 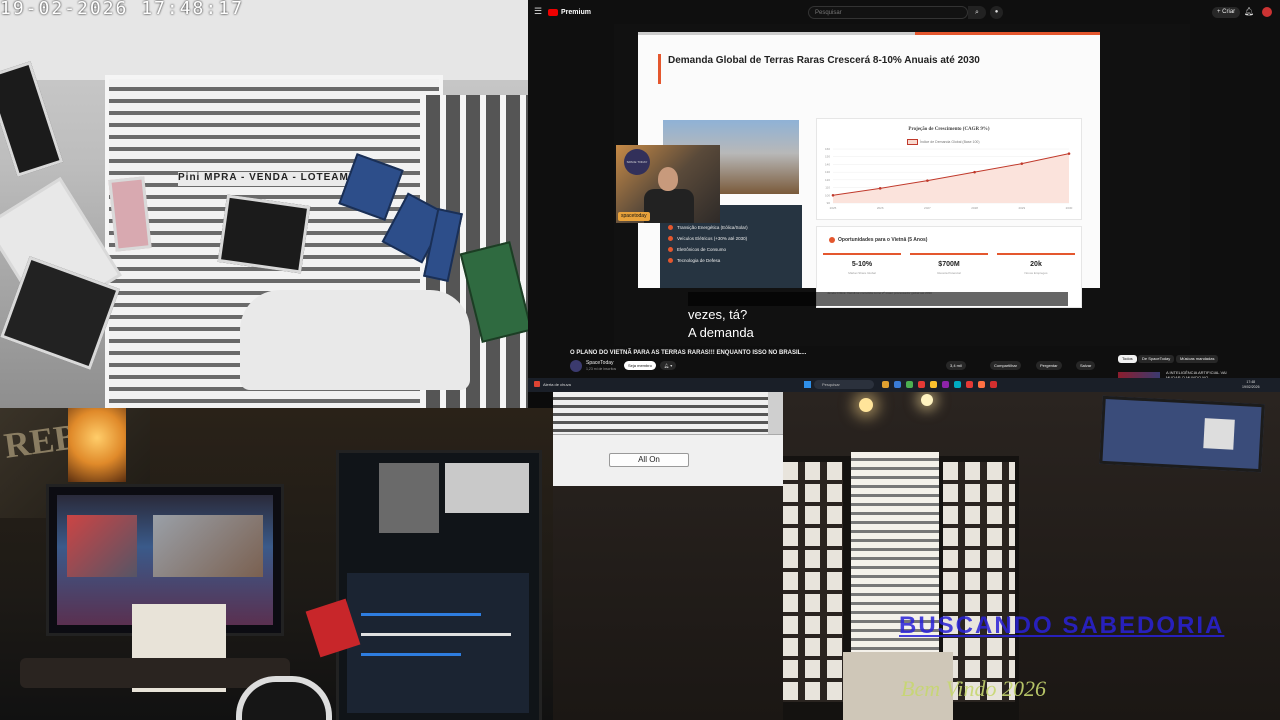 What do you see at coordinates (956, 365) in the screenshot?
I see `like-button: 3,4 mil` at bounding box center [956, 365].